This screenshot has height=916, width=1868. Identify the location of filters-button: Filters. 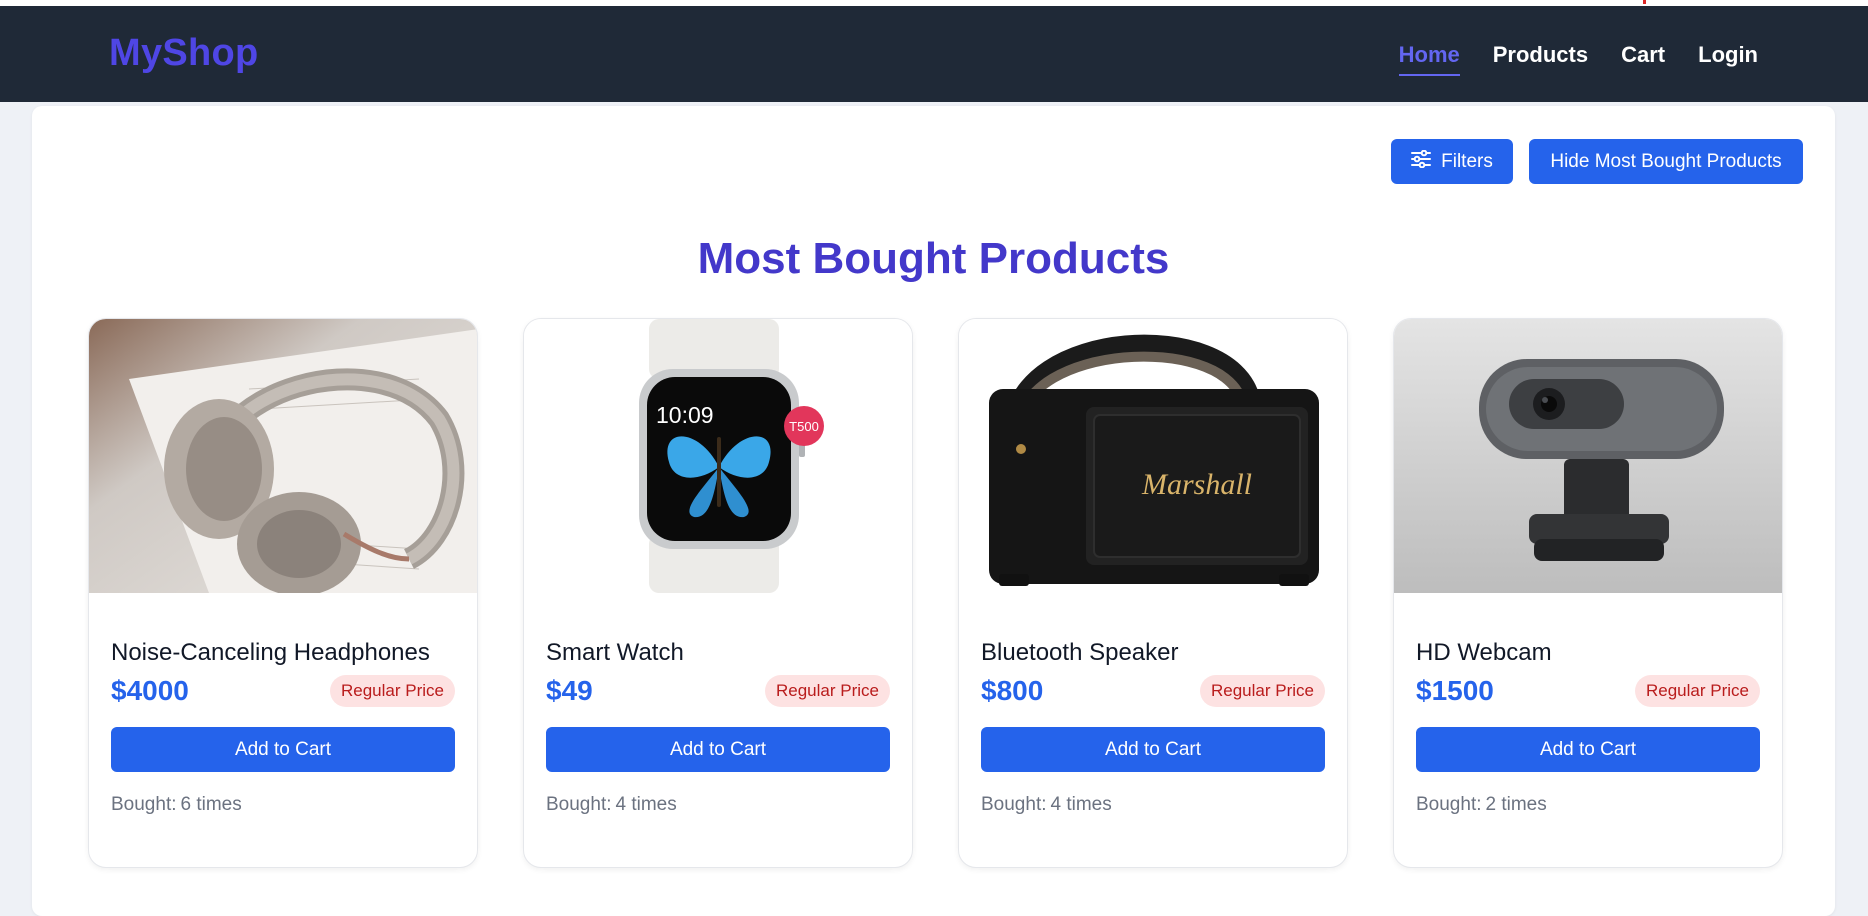
(1452, 161).